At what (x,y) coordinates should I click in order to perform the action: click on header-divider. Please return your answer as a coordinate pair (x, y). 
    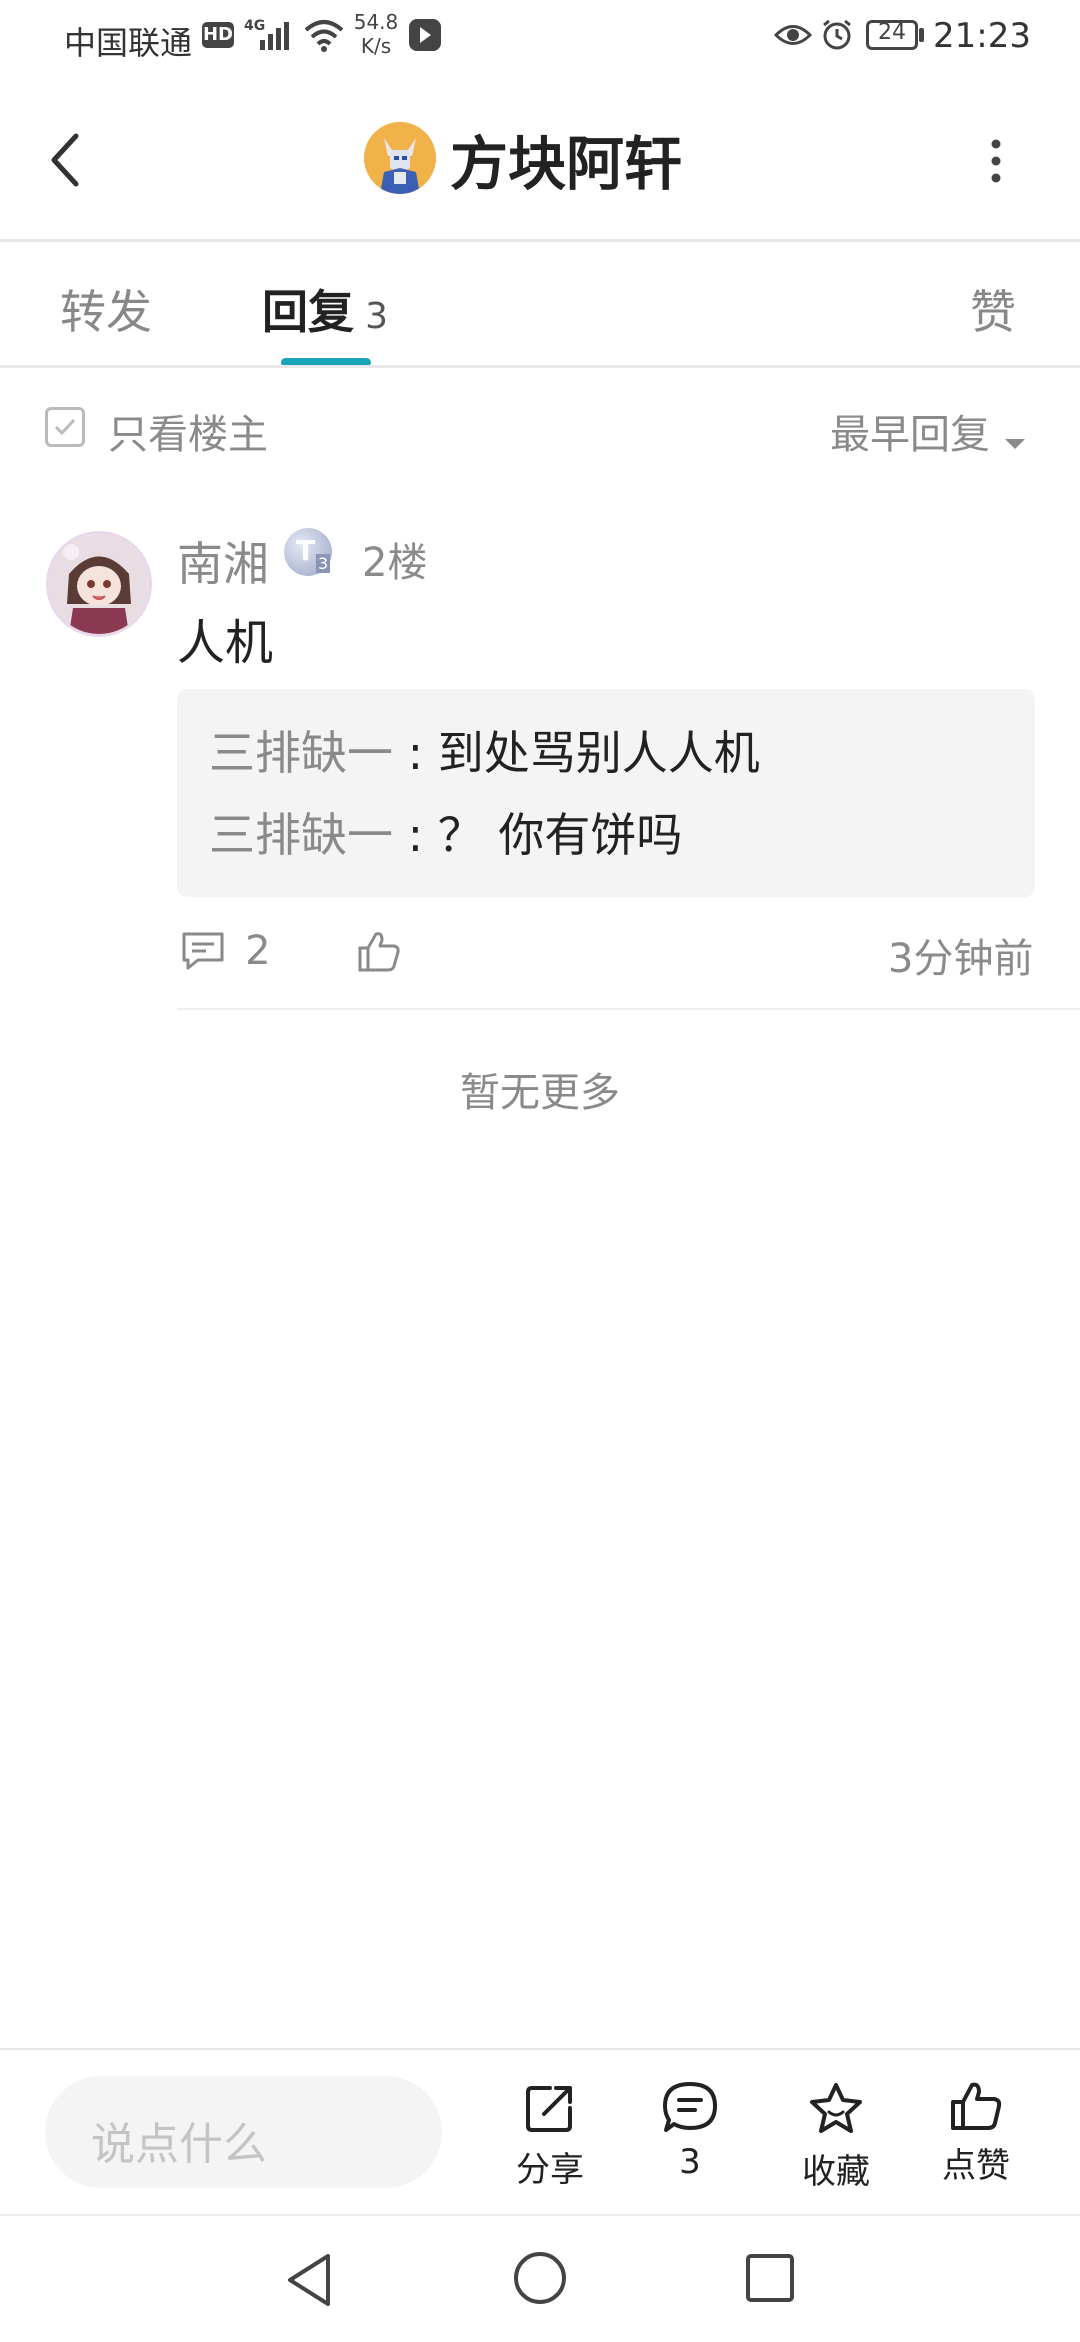
    Looking at the image, I should click on (540, 240).